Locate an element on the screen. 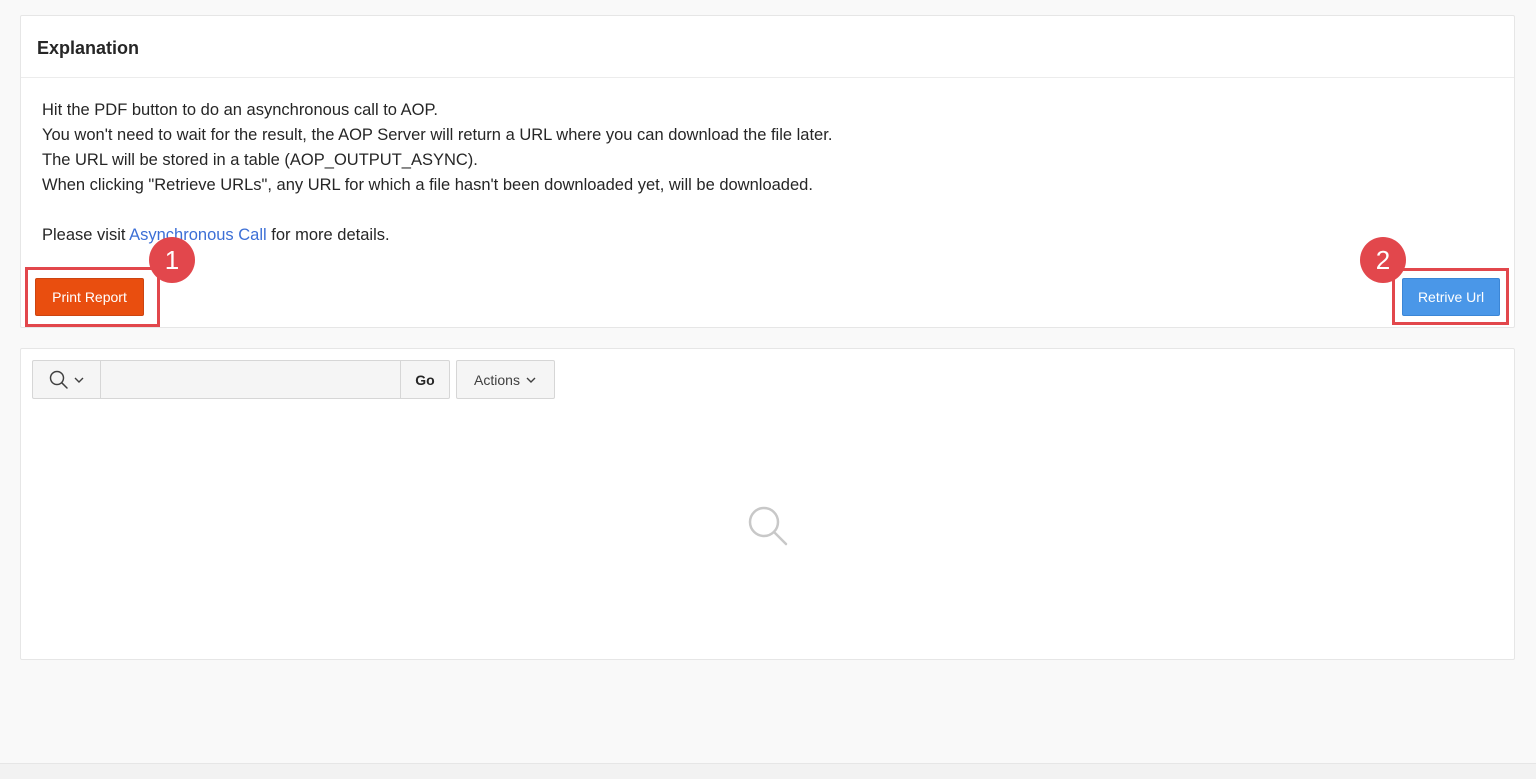 The width and height of the screenshot is (1536, 779). visit-suffix: for more details. is located at coordinates (328, 235).